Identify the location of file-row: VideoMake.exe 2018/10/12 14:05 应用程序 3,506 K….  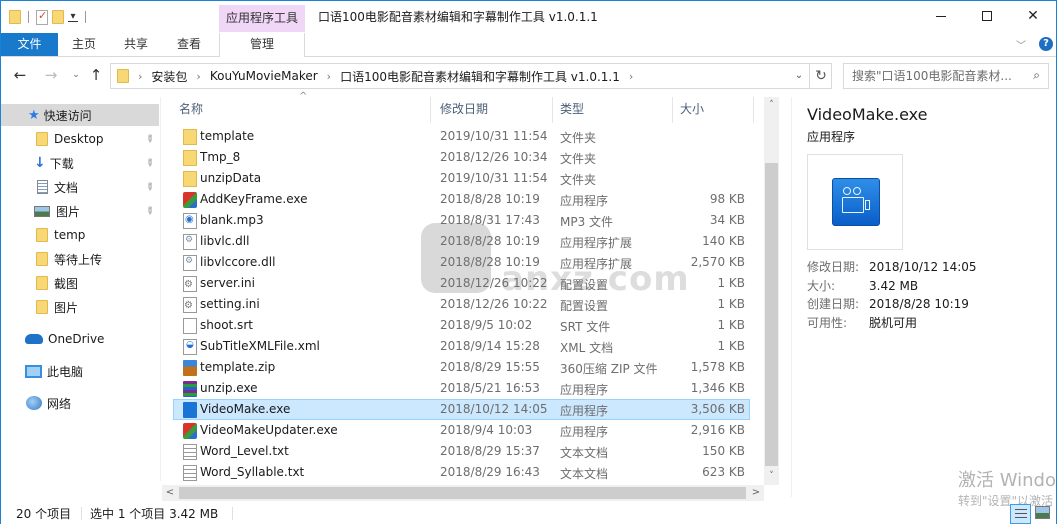
(461, 409).